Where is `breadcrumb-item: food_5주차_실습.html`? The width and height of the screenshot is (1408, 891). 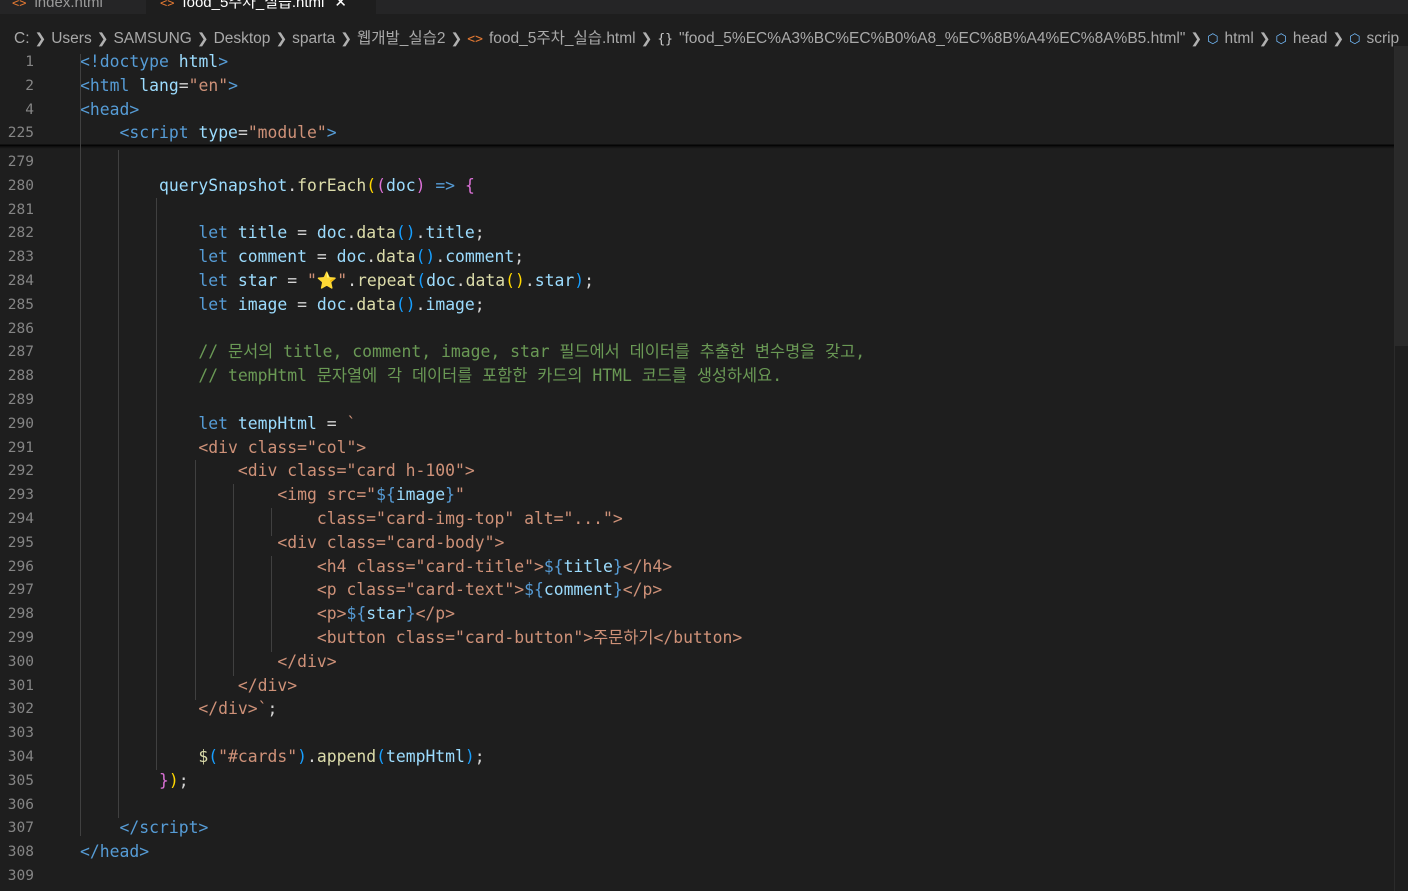 breadcrumb-item: food_5주차_실습.html is located at coordinates (562, 38).